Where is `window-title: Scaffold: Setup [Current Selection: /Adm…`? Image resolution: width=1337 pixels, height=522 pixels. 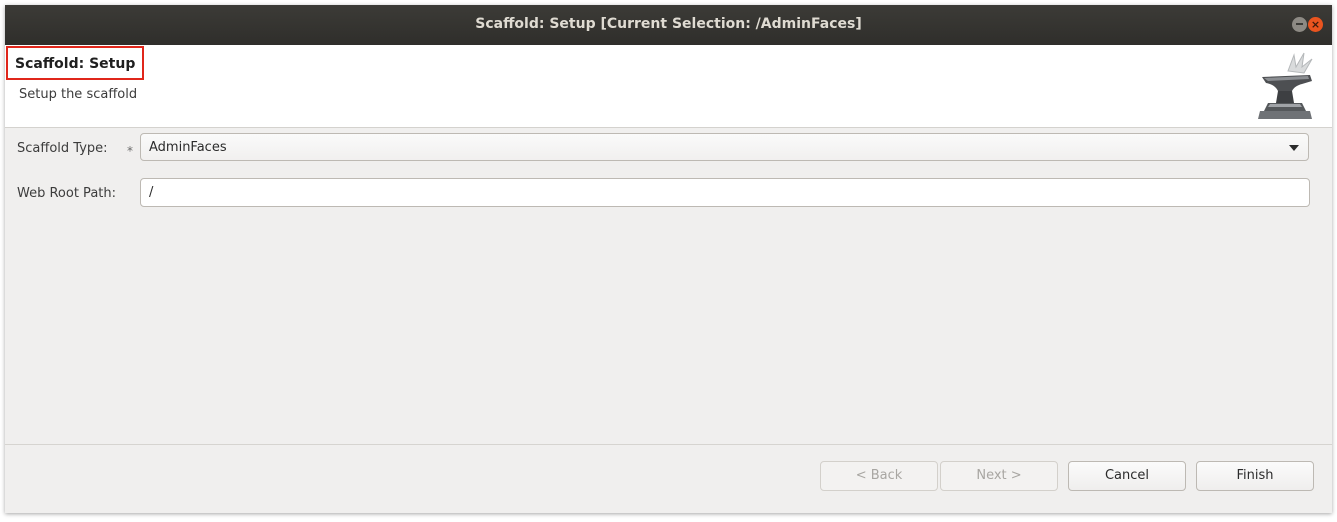 window-title: Scaffold: Setup [Current Selection: /Adm… is located at coordinates (668, 24).